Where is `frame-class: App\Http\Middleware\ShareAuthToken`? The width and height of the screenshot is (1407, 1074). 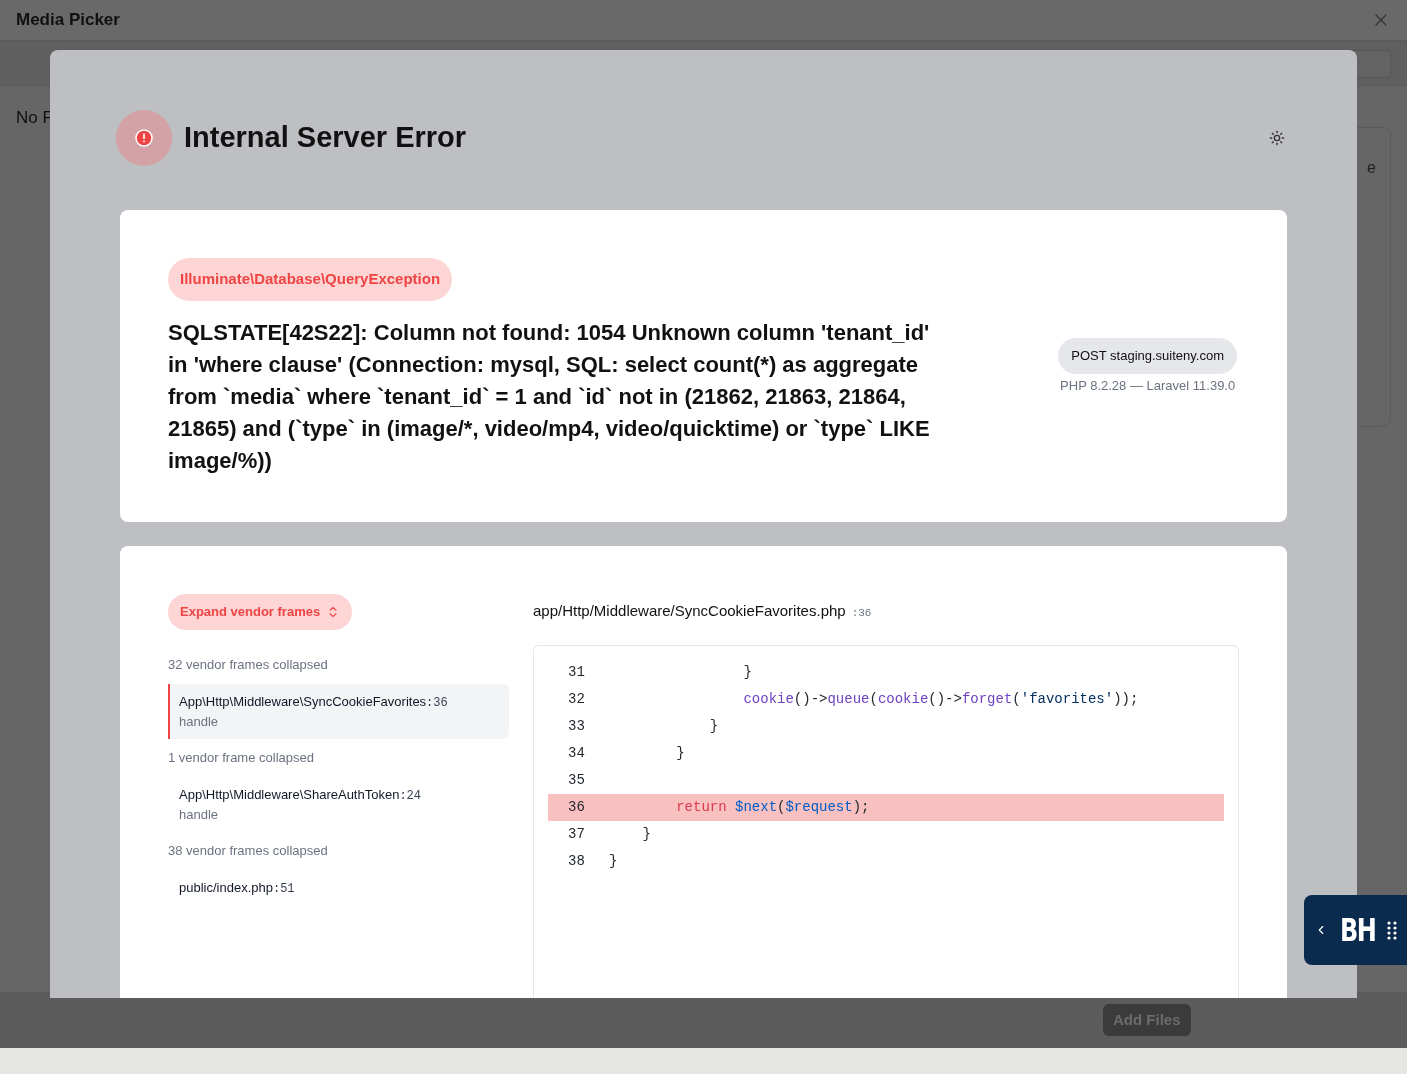 frame-class: App\Http\Middleware\ShareAuthToken is located at coordinates (289, 794).